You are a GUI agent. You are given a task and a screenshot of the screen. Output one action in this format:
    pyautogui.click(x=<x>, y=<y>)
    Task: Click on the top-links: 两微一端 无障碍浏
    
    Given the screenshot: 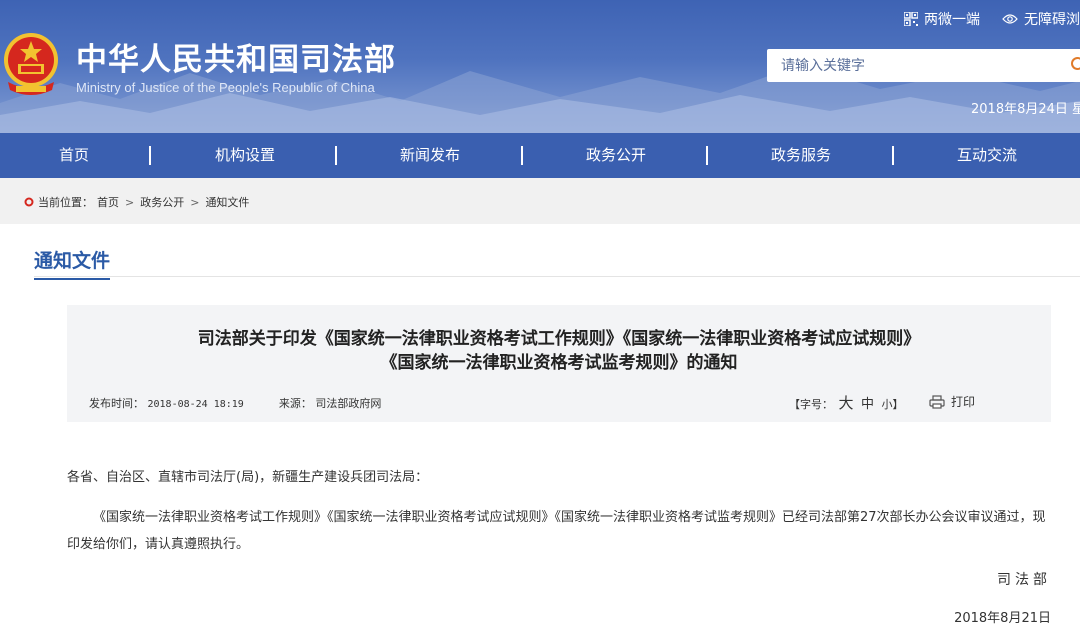 What is the action you would take?
    pyautogui.click(x=992, y=19)
    